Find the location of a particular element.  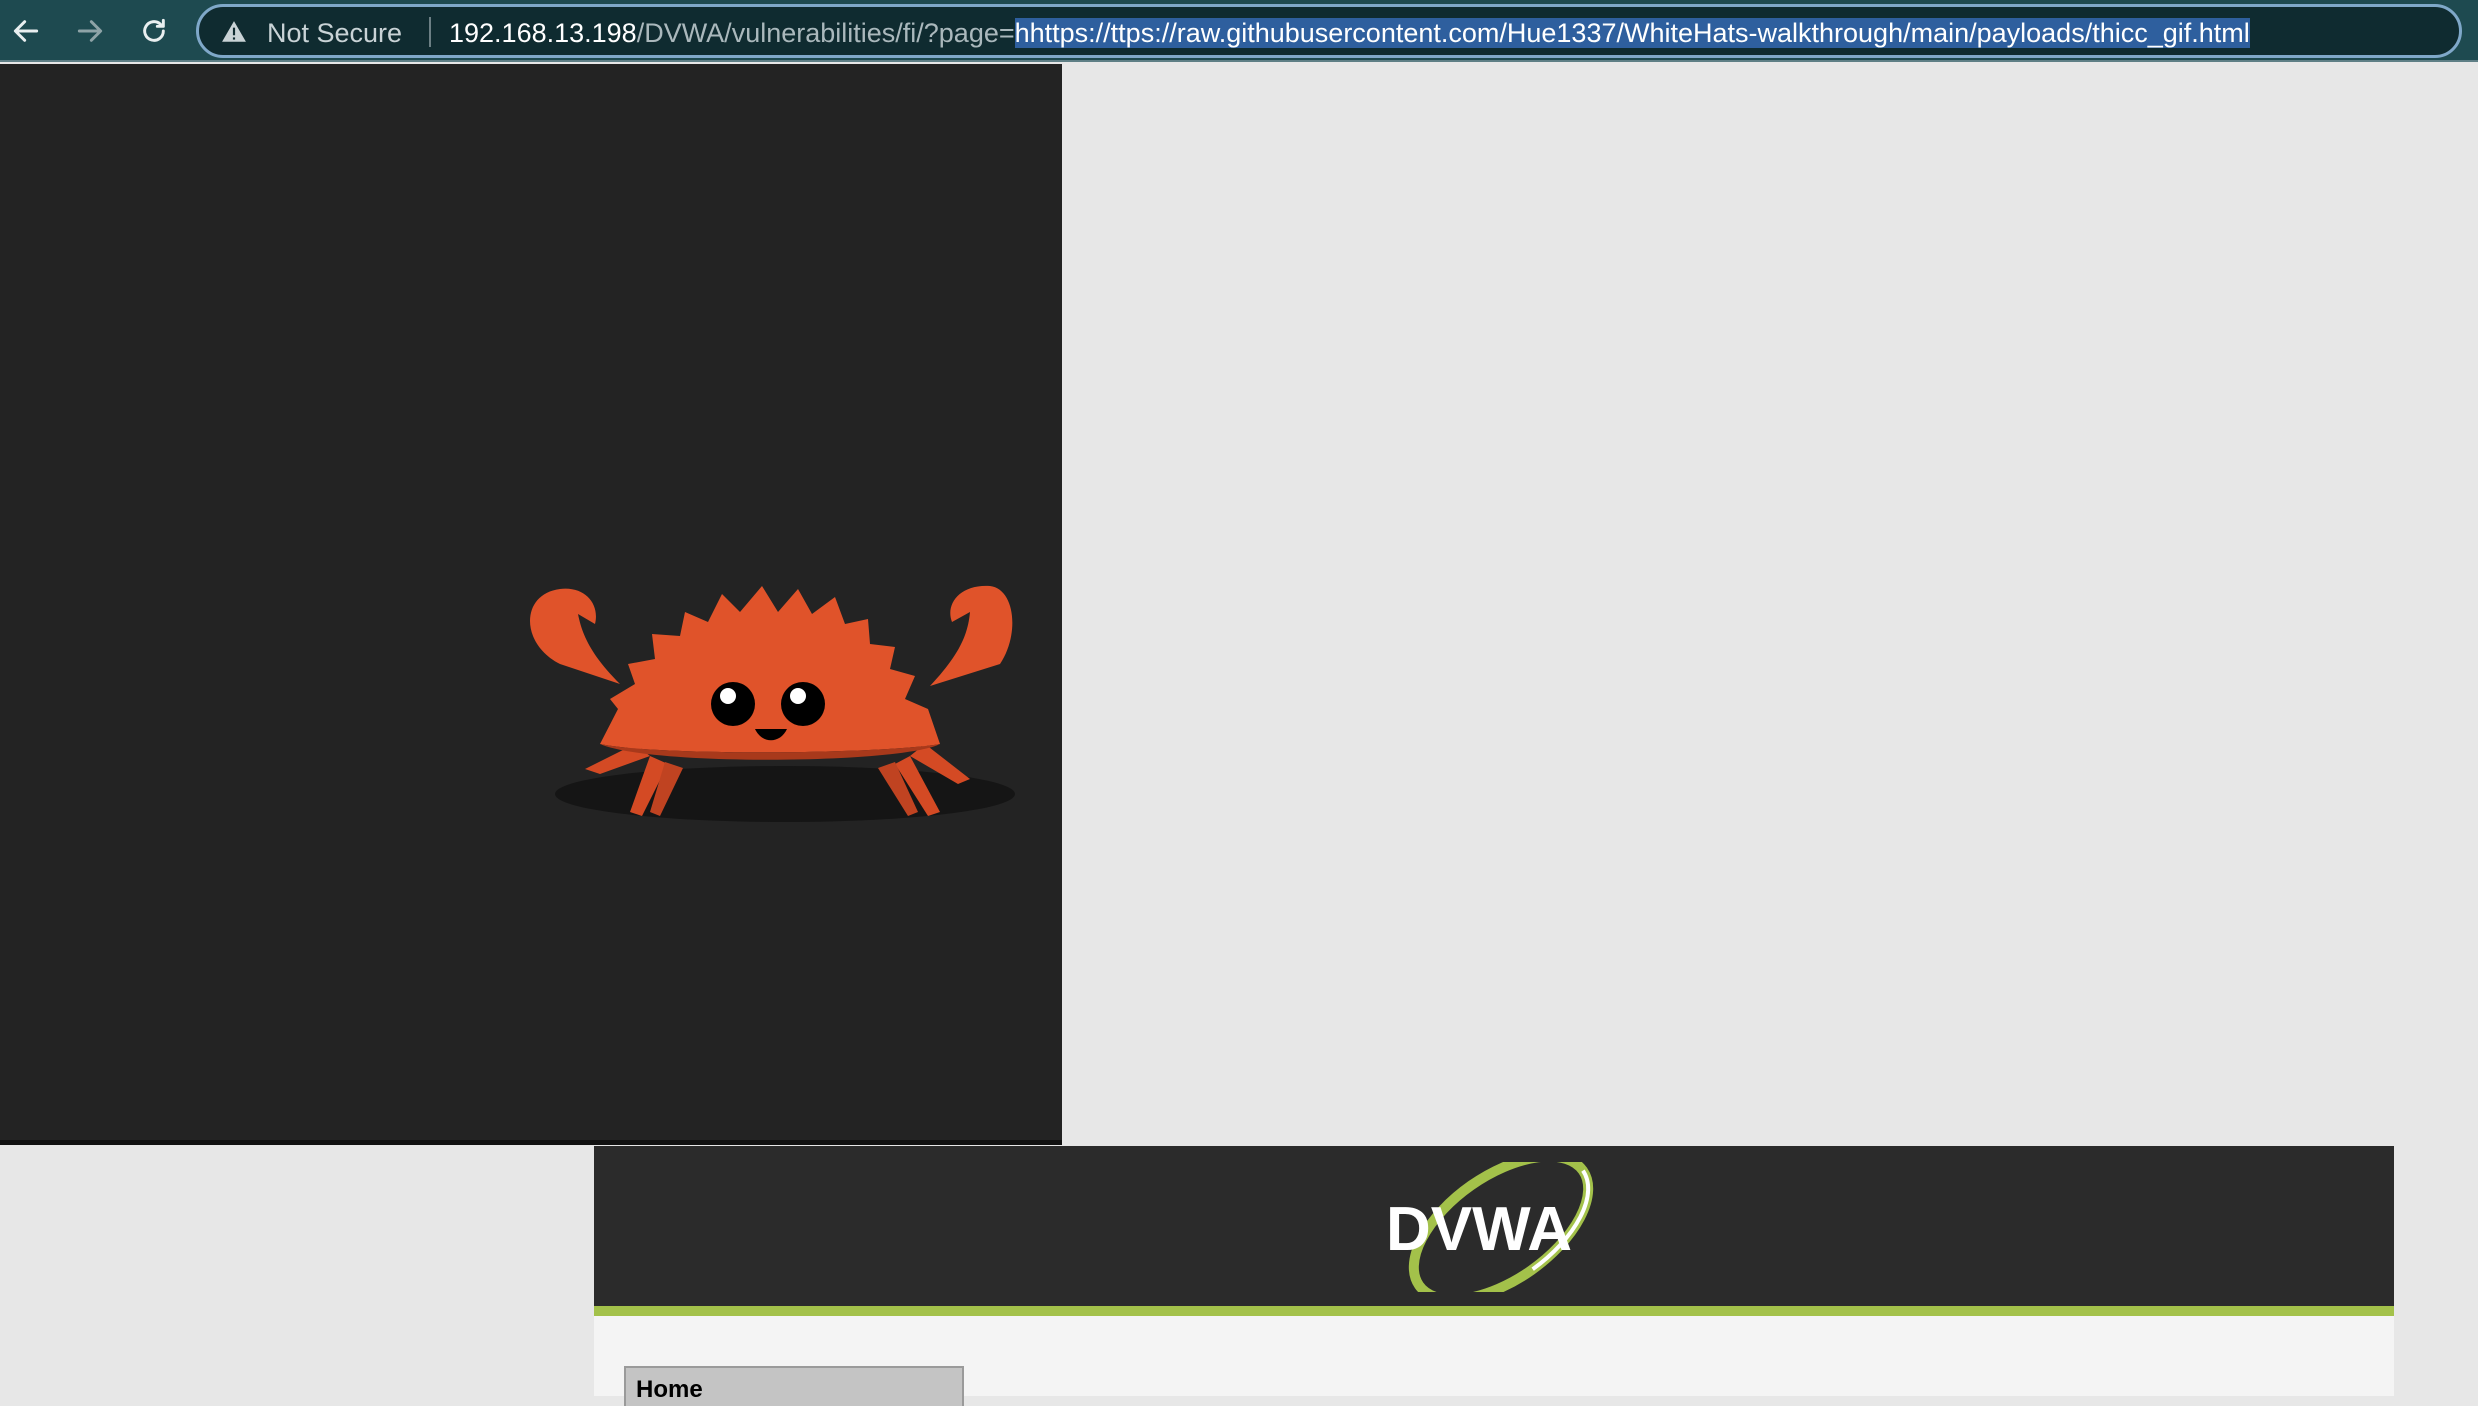

back-button is located at coordinates (26, 31).